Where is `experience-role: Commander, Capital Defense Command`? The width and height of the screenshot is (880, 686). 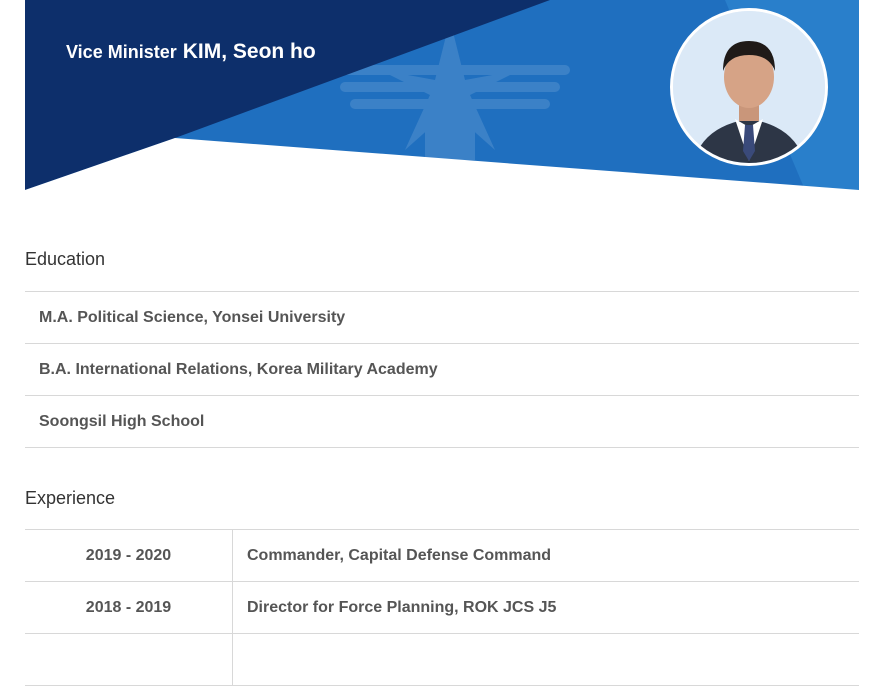 experience-role: Commander, Capital Defense Command is located at coordinates (399, 555).